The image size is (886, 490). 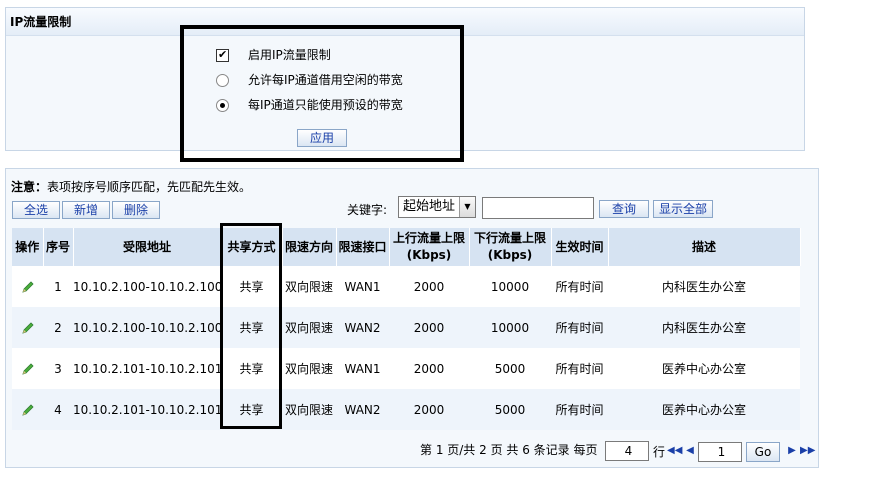 What do you see at coordinates (704, 247) in the screenshot?
I see `header-desc: 描述` at bounding box center [704, 247].